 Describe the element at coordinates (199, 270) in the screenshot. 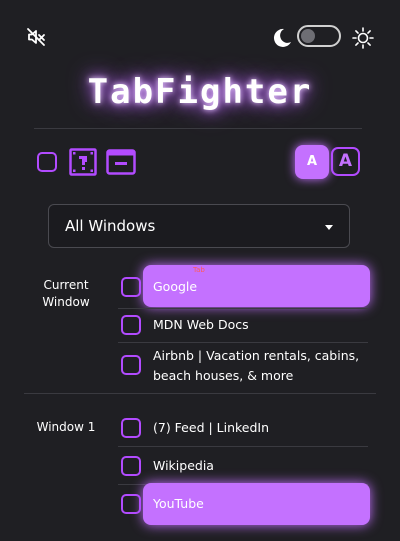

I see `tooltip: Tab` at that location.